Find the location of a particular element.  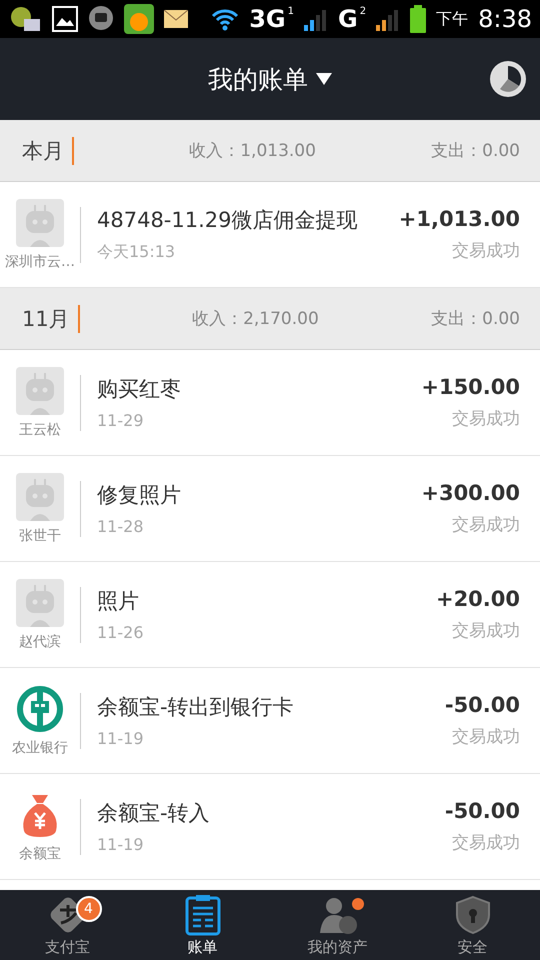

transaction-date: 11-28 is located at coordinates (120, 526).